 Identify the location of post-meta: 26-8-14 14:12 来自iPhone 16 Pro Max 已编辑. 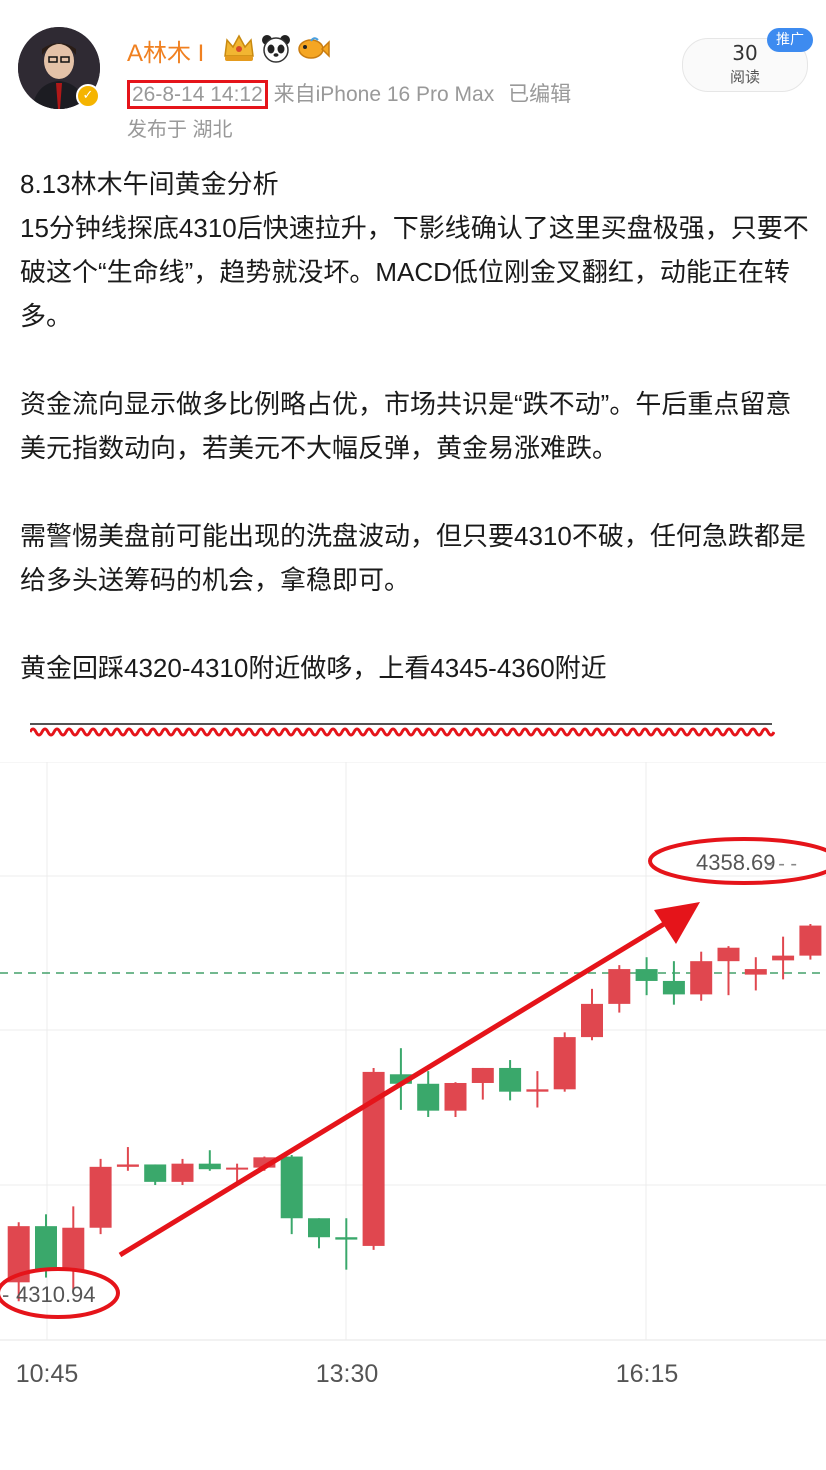
(349, 93).